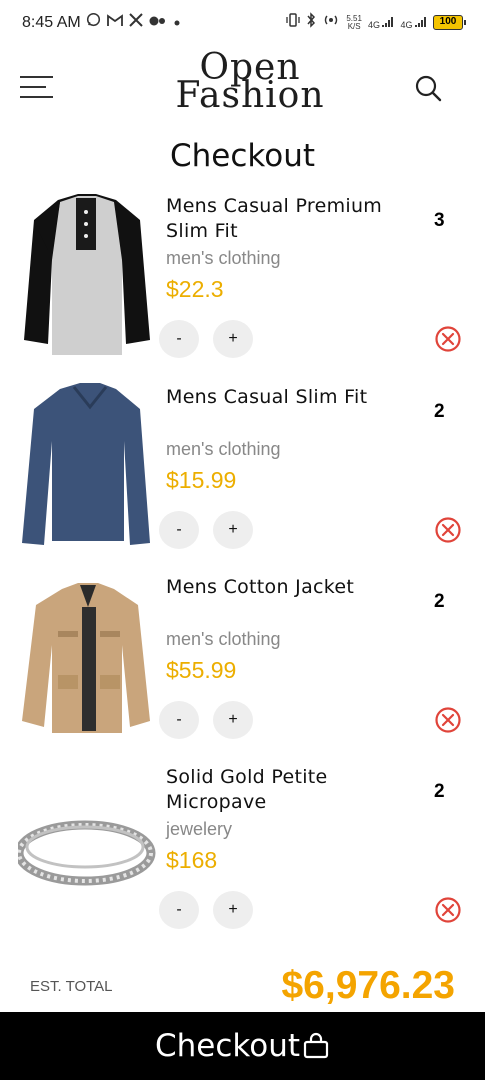 This screenshot has height=1080, width=485. I want to click on item-price: $55.99, so click(201, 670).